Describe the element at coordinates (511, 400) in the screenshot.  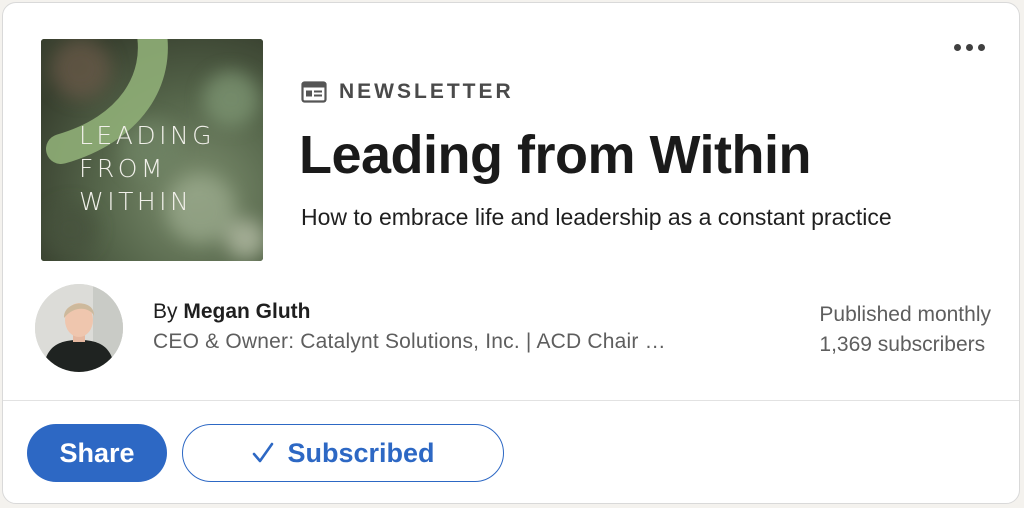
I see `card-divider` at that location.